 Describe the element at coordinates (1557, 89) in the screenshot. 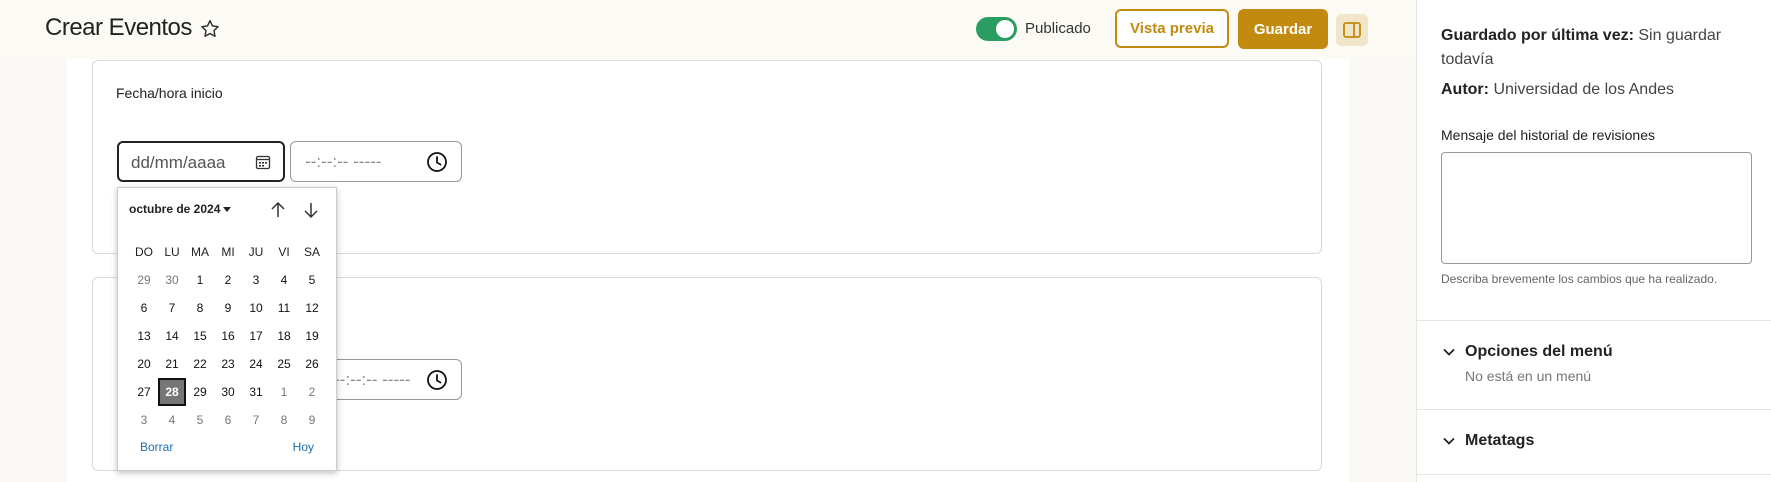

I see `author-info: Autor: Universidad de los Andes` at that location.